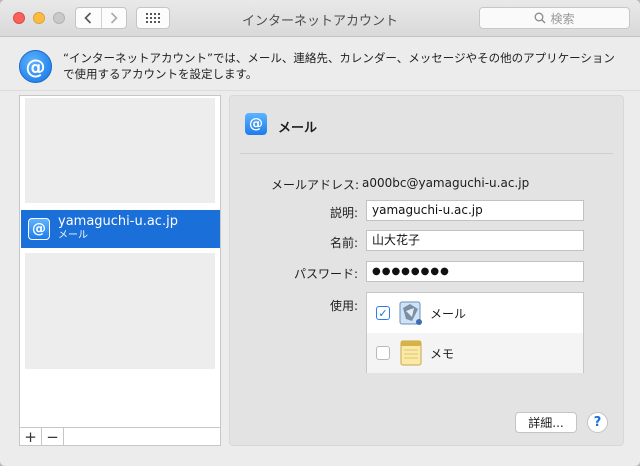  I want to click on account-item-text: yamaguchi-u.ac.jp メール, so click(118, 229).